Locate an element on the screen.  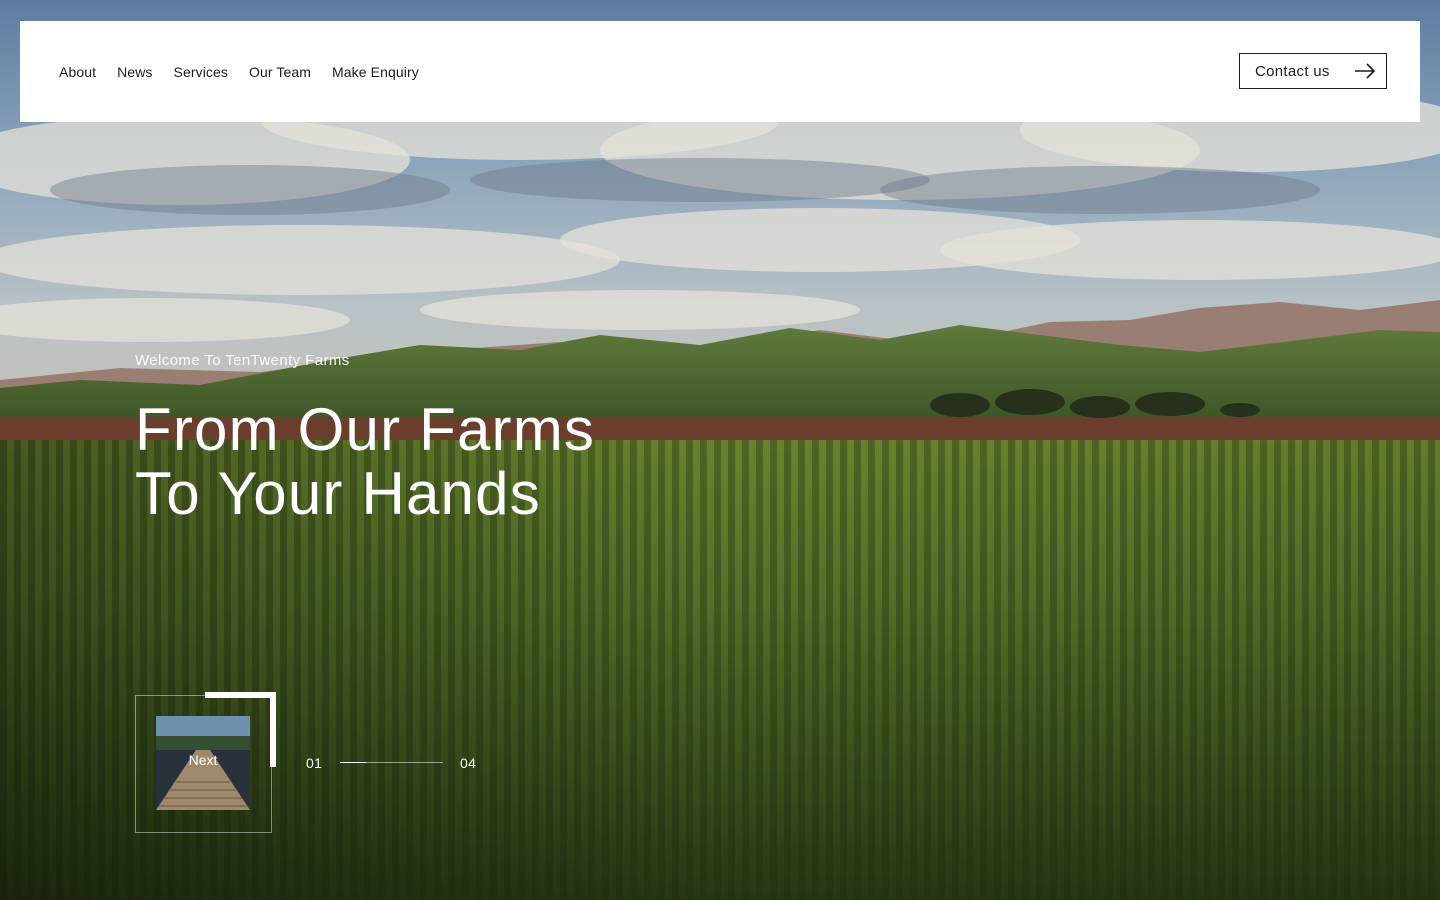
contact-us-button: Contact us is located at coordinates (1313, 71).